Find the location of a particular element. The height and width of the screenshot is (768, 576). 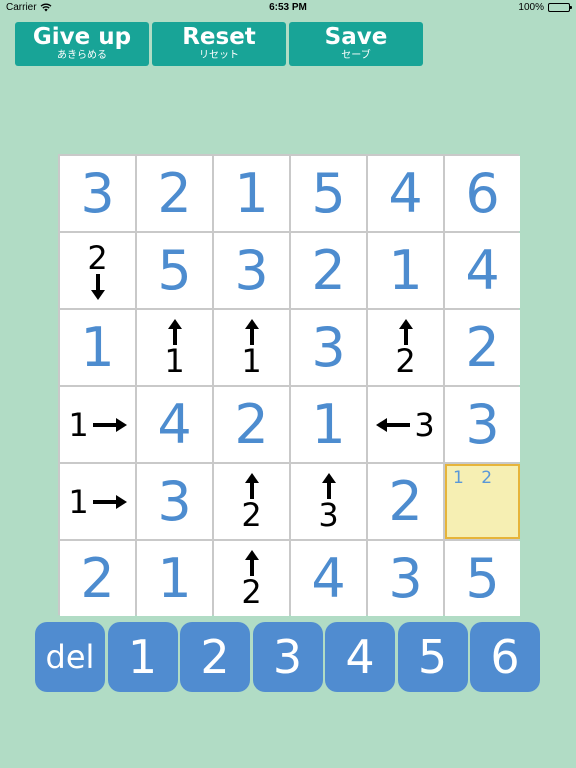

grid-cell-r5-c6: 1 2 is located at coordinates (482, 501).